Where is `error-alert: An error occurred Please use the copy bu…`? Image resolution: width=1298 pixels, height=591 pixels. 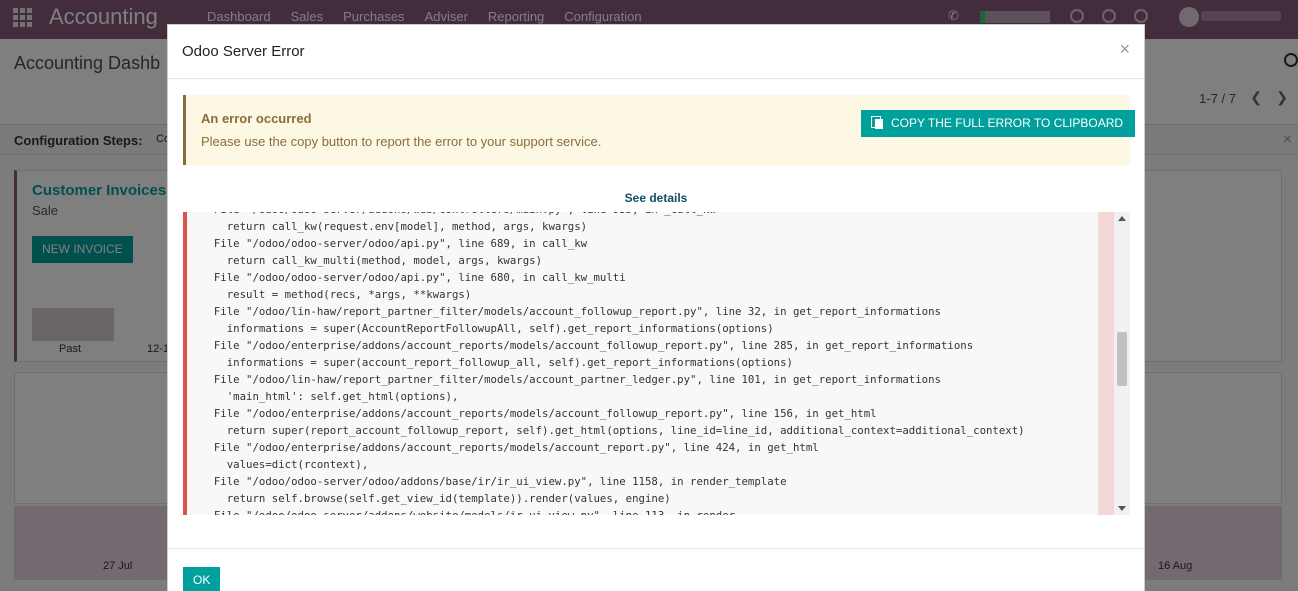 error-alert: An error occurred Please use the copy bu… is located at coordinates (659, 130).